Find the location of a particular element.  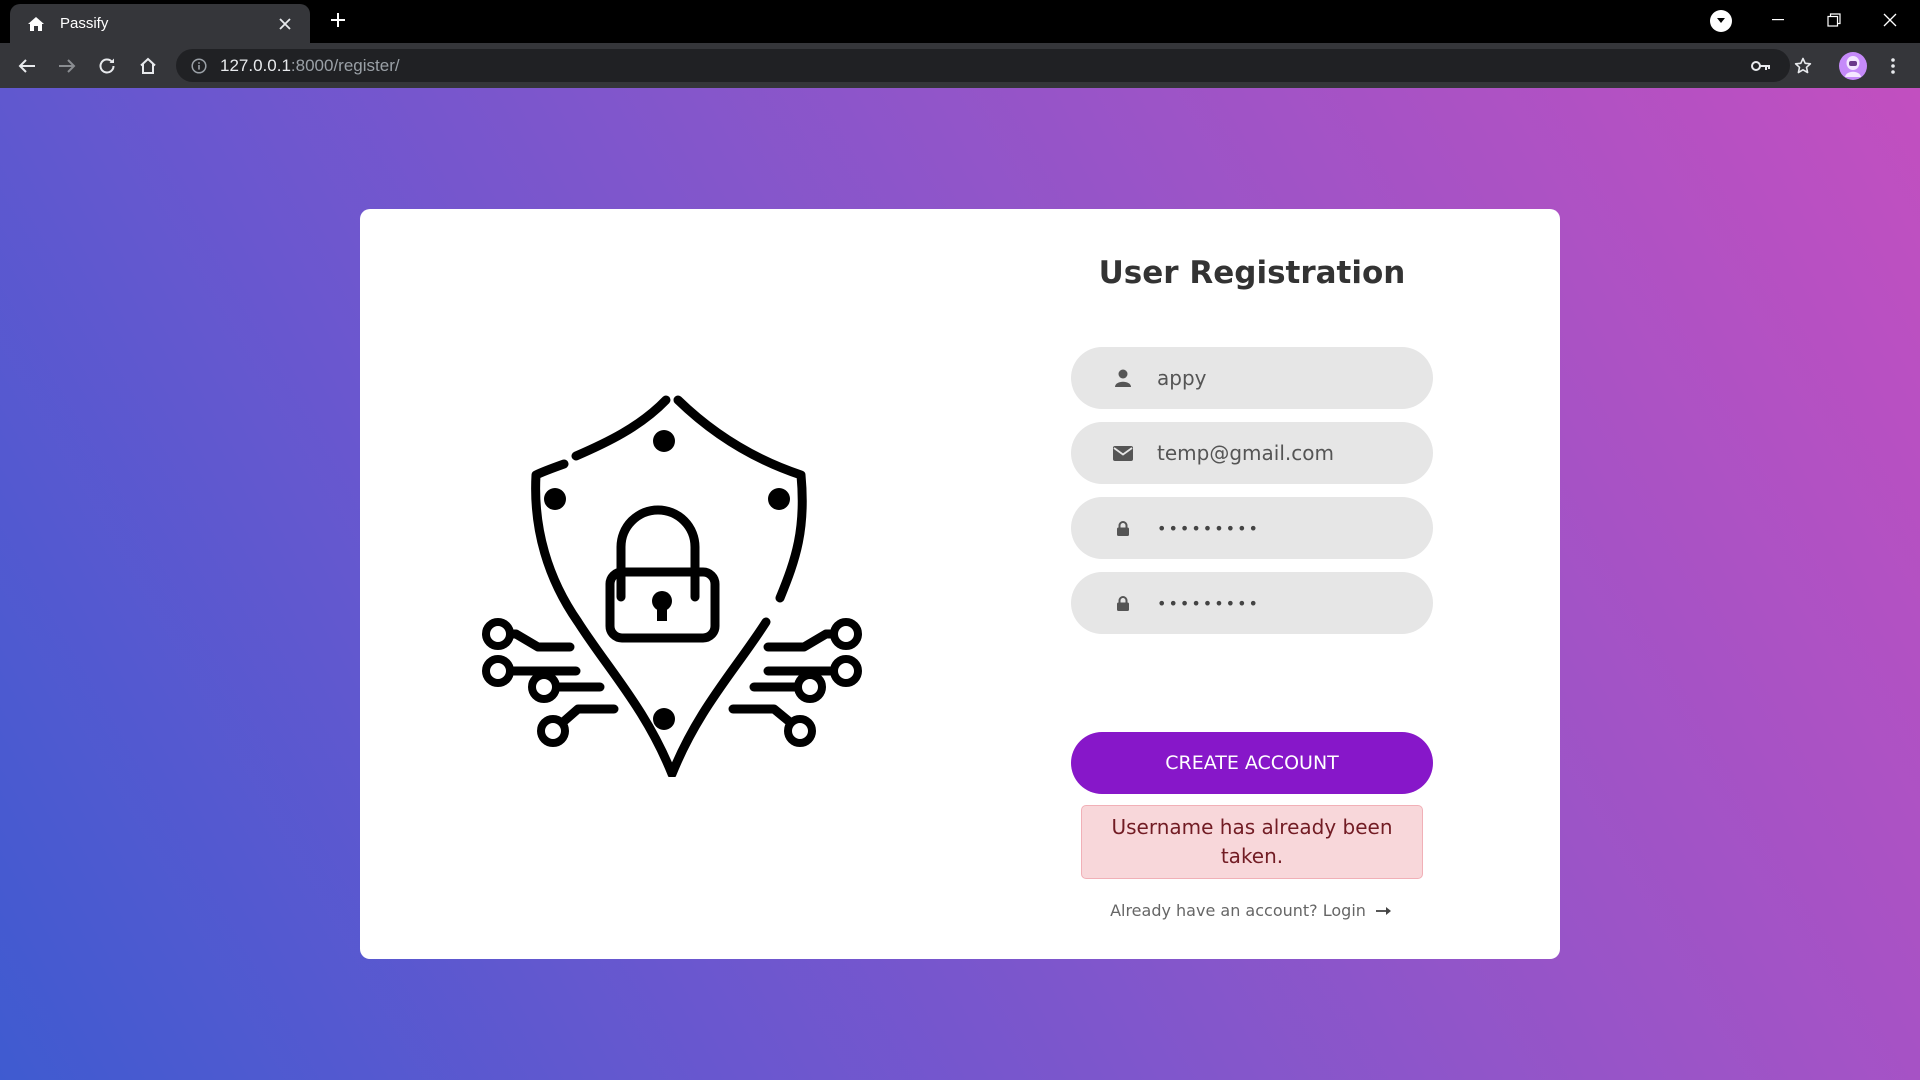

tab-title: Passify is located at coordinates (84, 23).